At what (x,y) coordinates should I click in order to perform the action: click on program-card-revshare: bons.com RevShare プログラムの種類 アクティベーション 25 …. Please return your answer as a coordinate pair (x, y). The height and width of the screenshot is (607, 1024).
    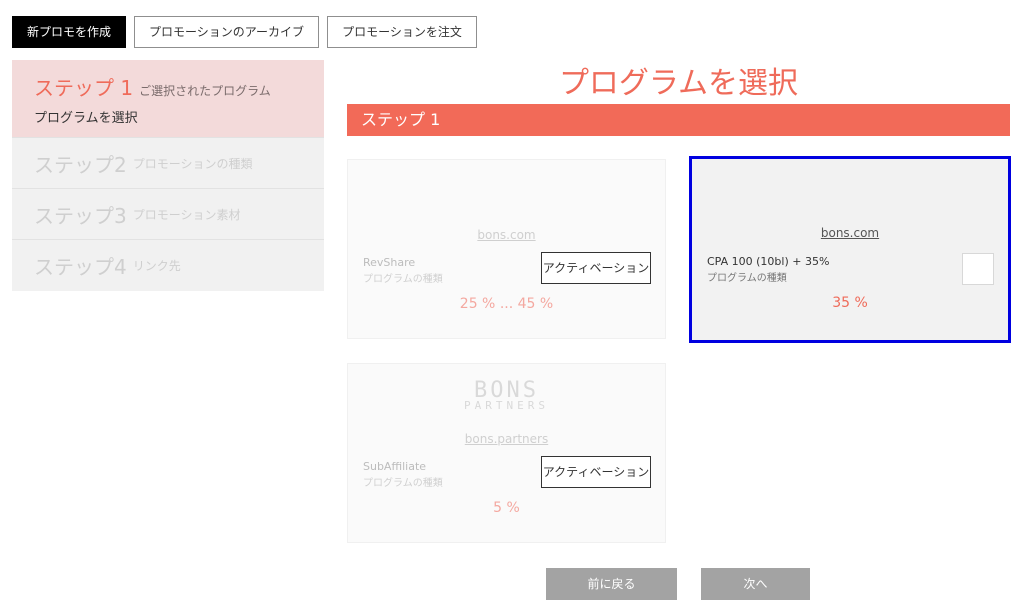
    Looking at the image, I should click on (506, 249).